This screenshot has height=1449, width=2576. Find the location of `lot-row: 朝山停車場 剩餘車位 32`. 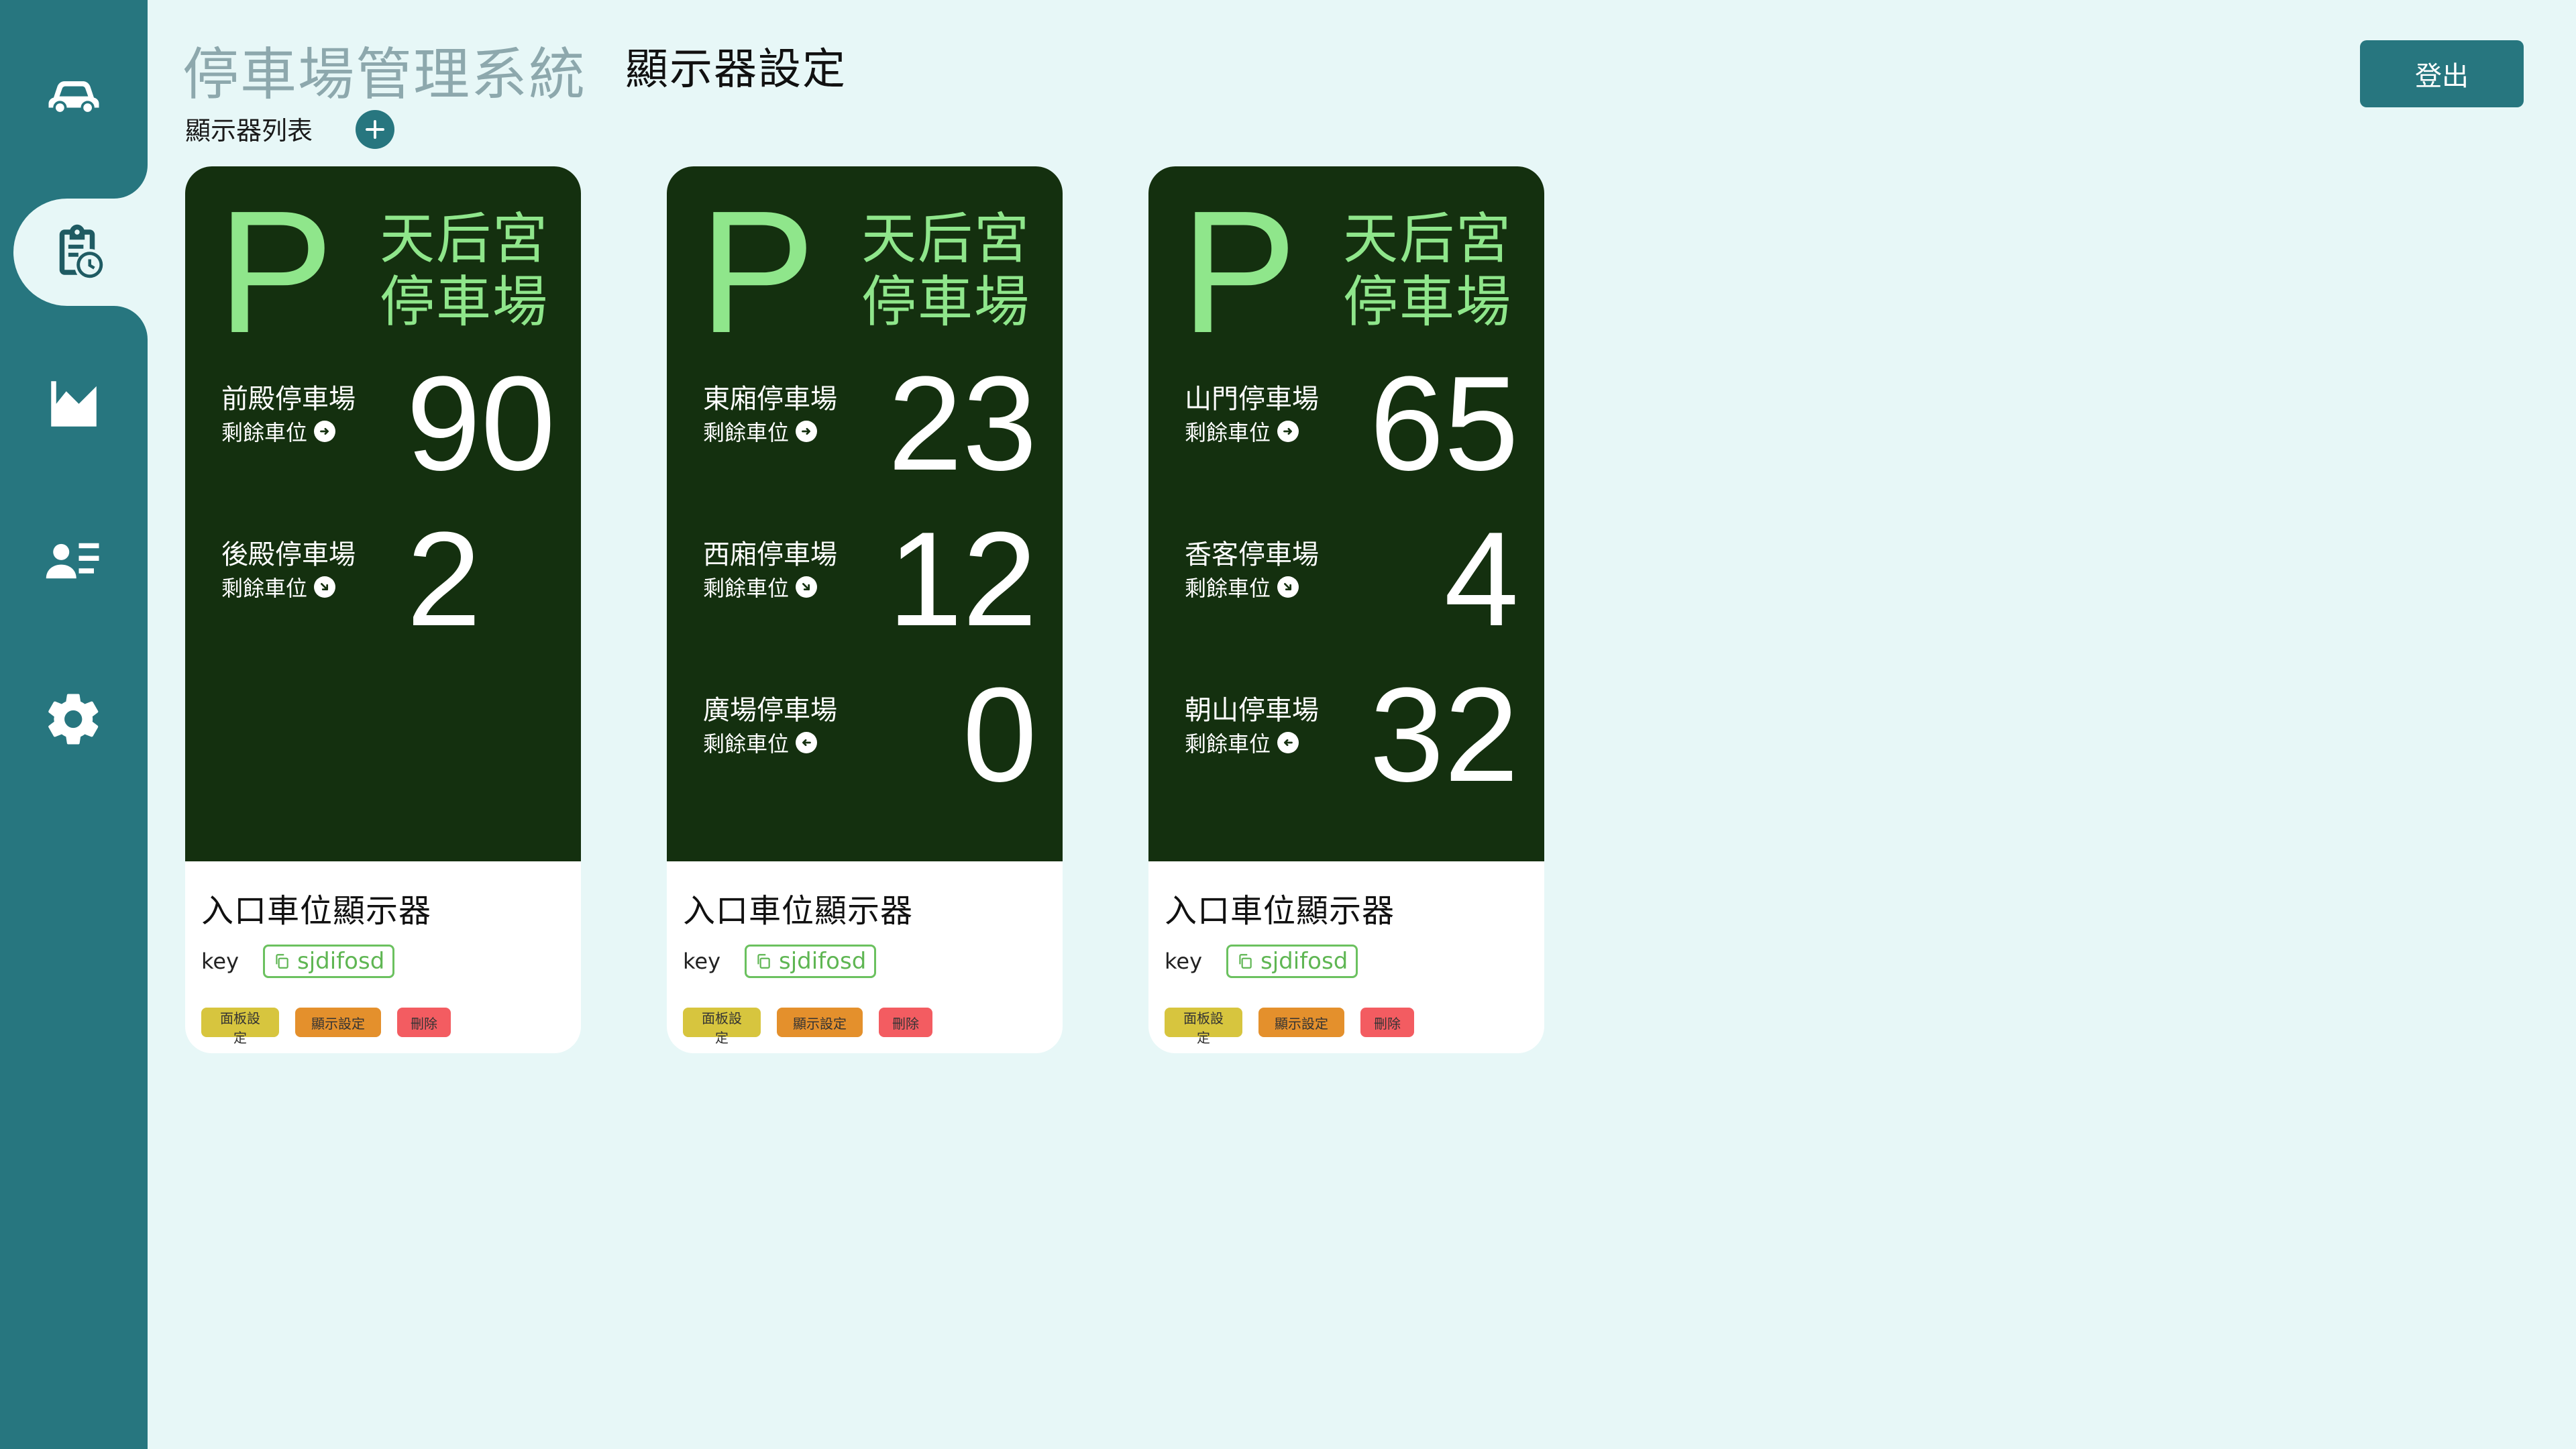

lot-row: 朝山停車場 剩餘車位 32 is located at coordinates (1346, 742).